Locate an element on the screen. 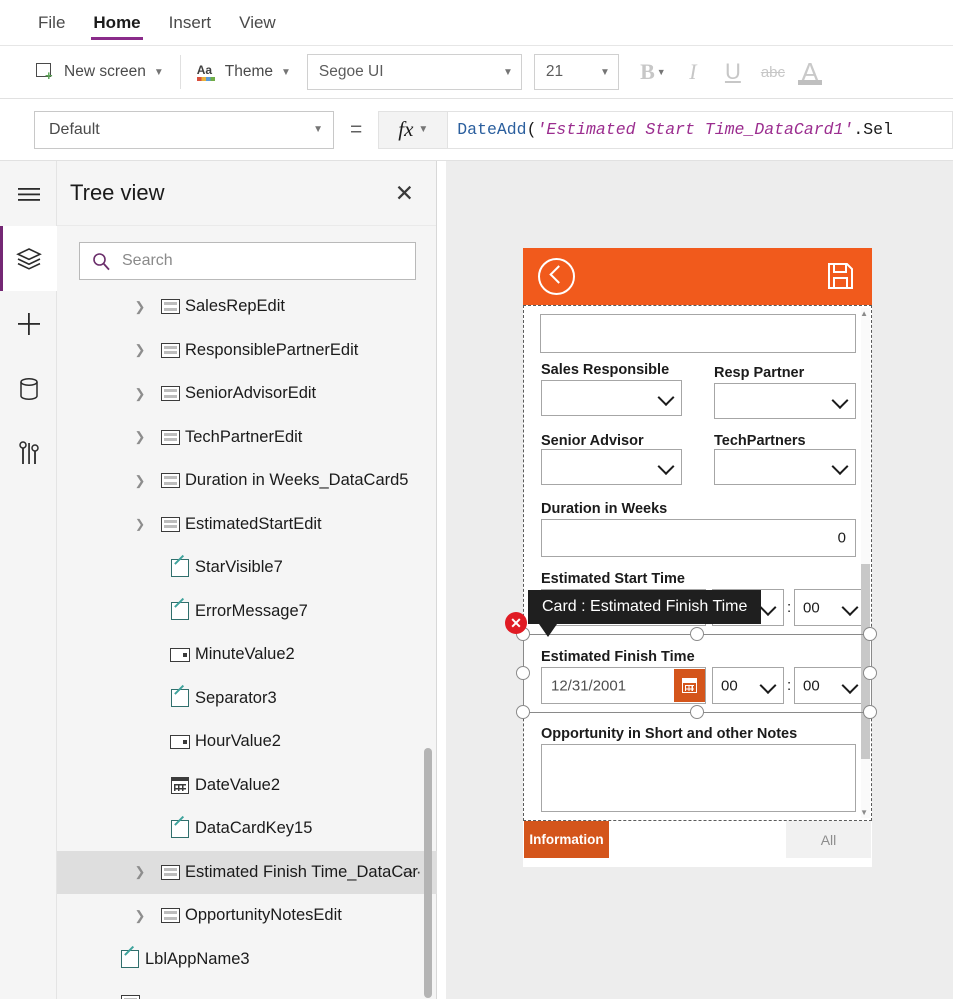 The height and width of the screenshot is (999, 953). tree-item-senioradvisoredit: ❯ SeniorAdvisorEdit is located at coordinates (247, 394).